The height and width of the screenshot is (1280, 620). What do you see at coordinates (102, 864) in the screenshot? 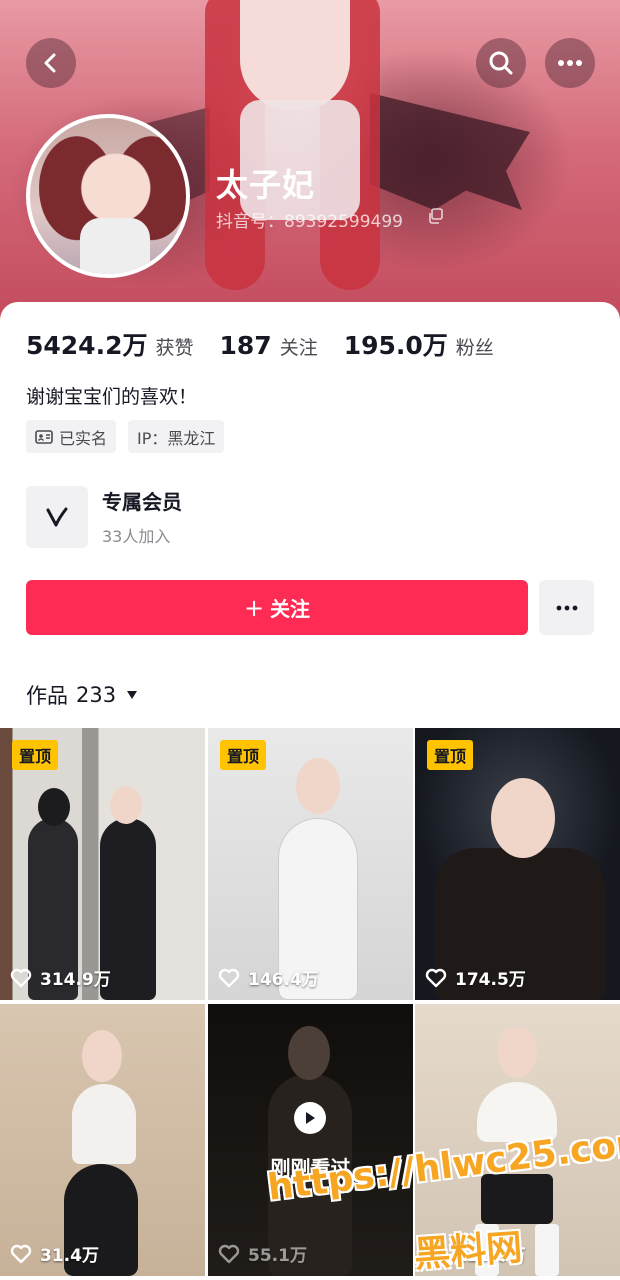
I see `video-thumbnail: 置顶 314.9万` at bounding box center [102, 864].